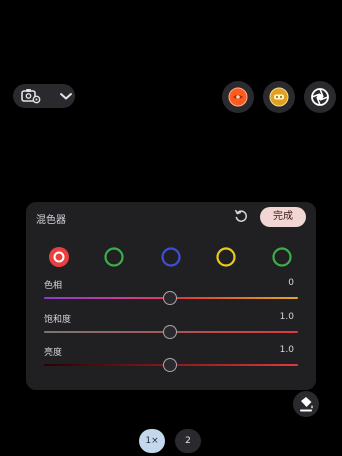 Image resolution: width=342 pixels, height=456 pixels. What do you see at coordinates (170, 332) in the screenshot?
I see `saturation-slider-thumb` at bounding box center [170, 332].